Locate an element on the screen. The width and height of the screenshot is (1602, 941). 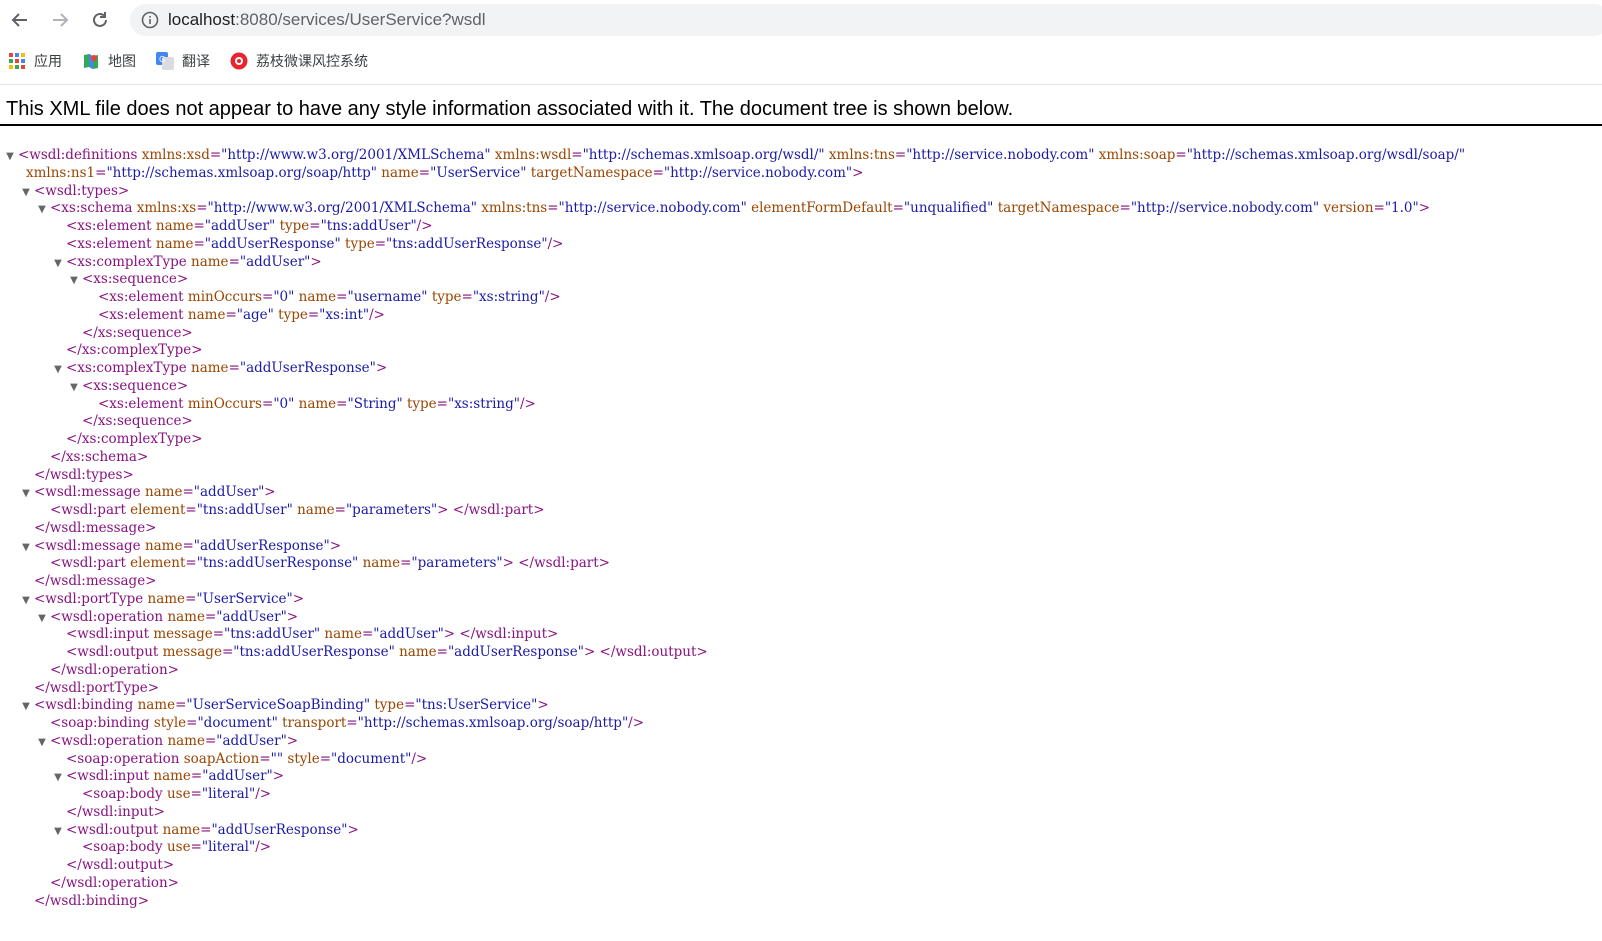
xml-attribute-value: "http://www.w3.org/2001/XMLSchema" is located at coordinates (356, 155).